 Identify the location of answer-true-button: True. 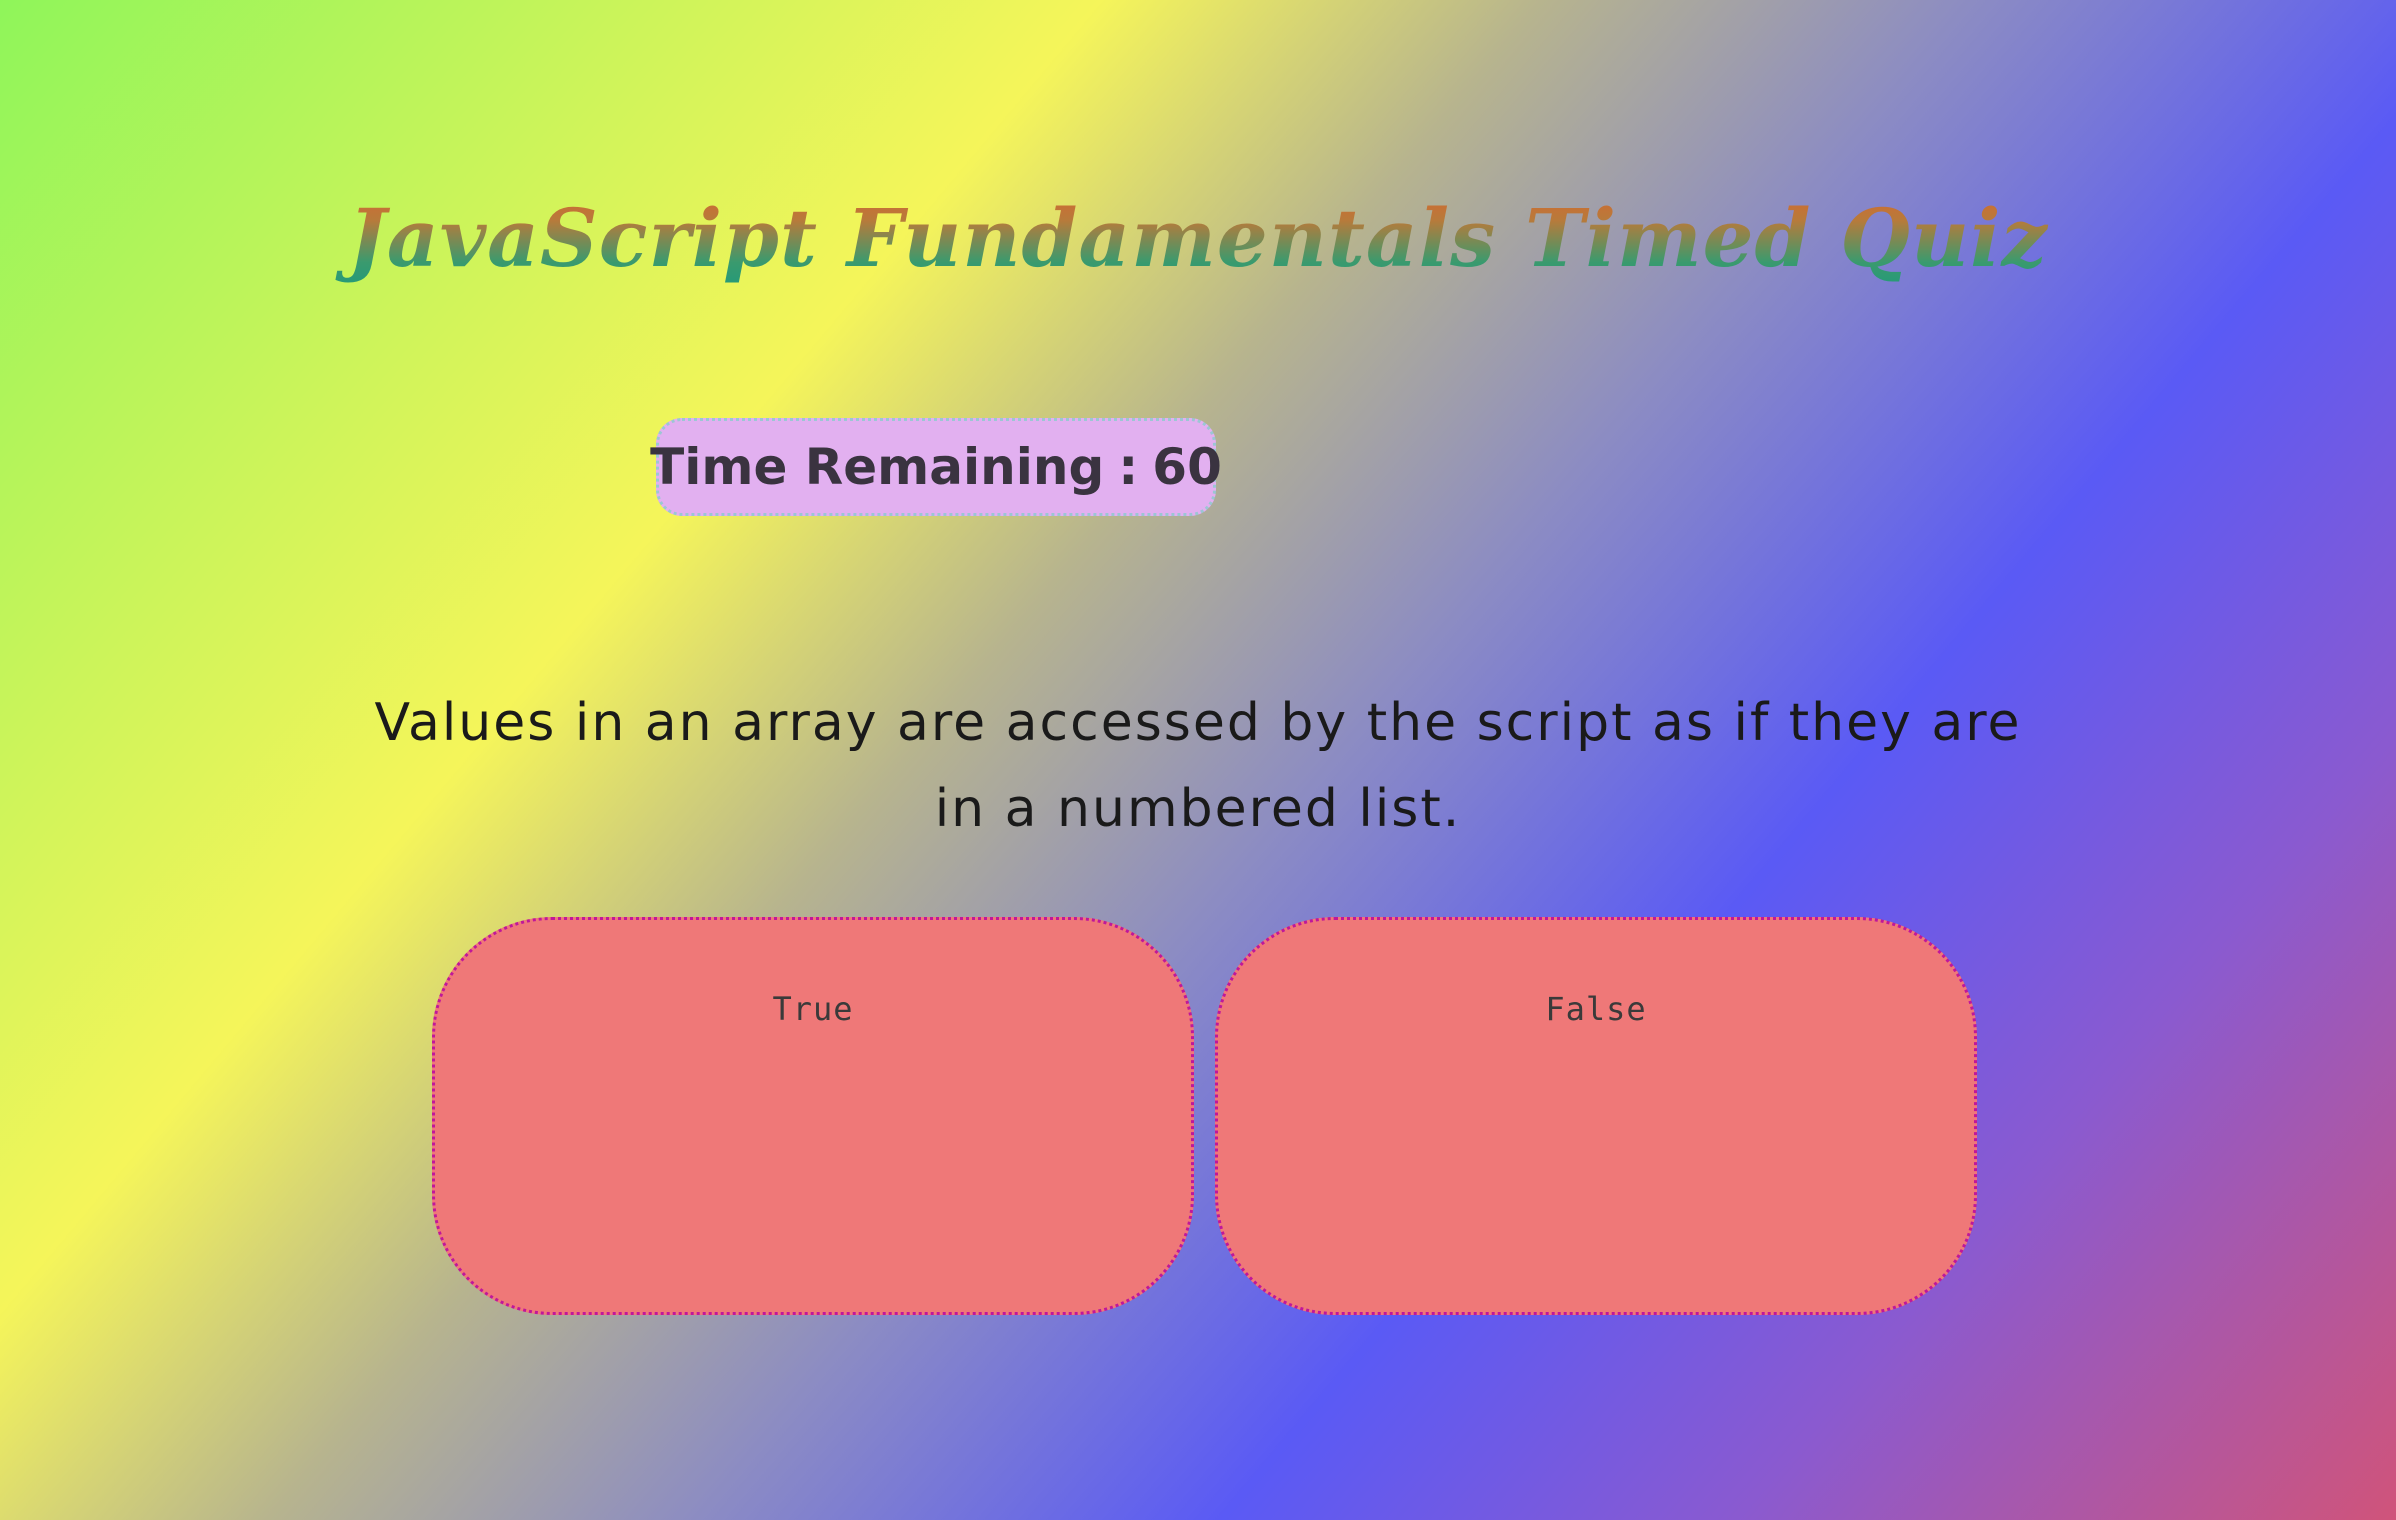
(813, 1116).